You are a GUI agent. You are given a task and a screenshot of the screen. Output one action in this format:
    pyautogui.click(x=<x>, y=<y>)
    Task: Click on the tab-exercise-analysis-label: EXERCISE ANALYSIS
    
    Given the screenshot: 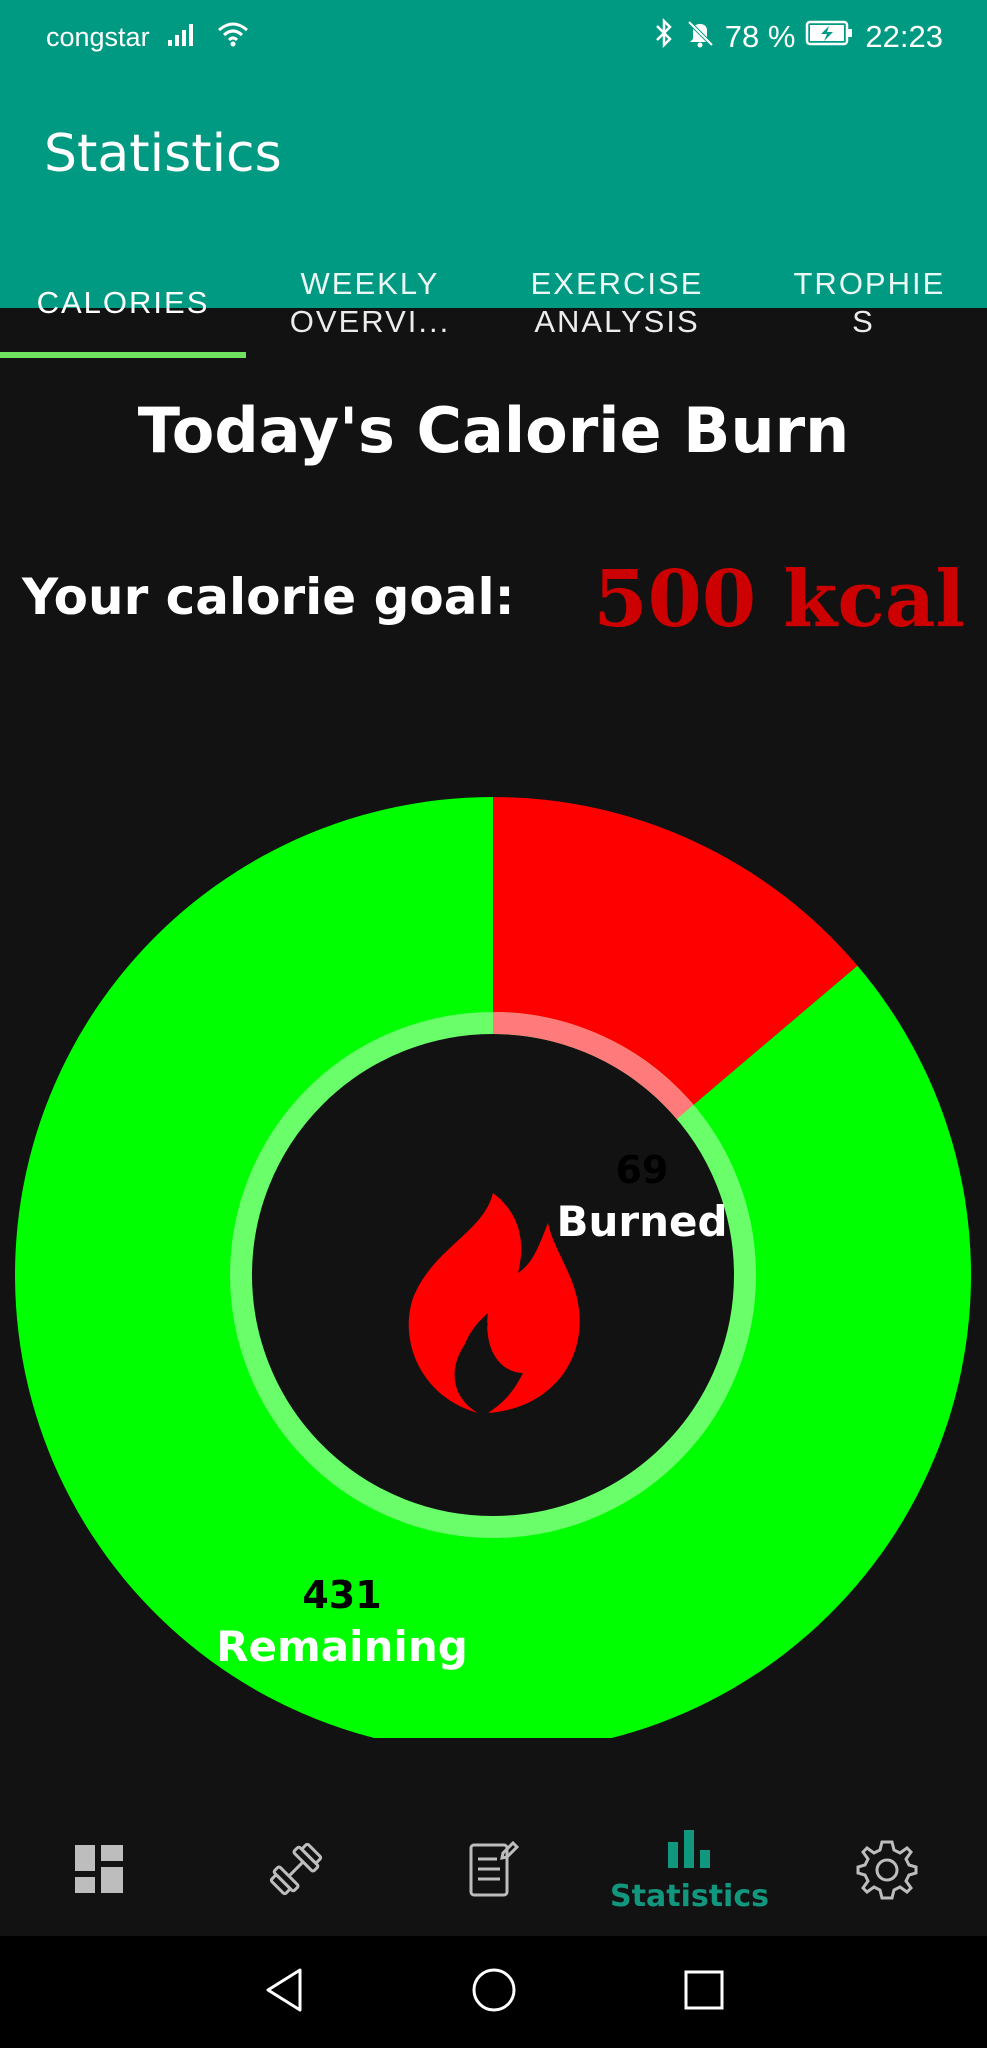 What is the action you would take?
    pyautogui.click(x=617, y=302)
    